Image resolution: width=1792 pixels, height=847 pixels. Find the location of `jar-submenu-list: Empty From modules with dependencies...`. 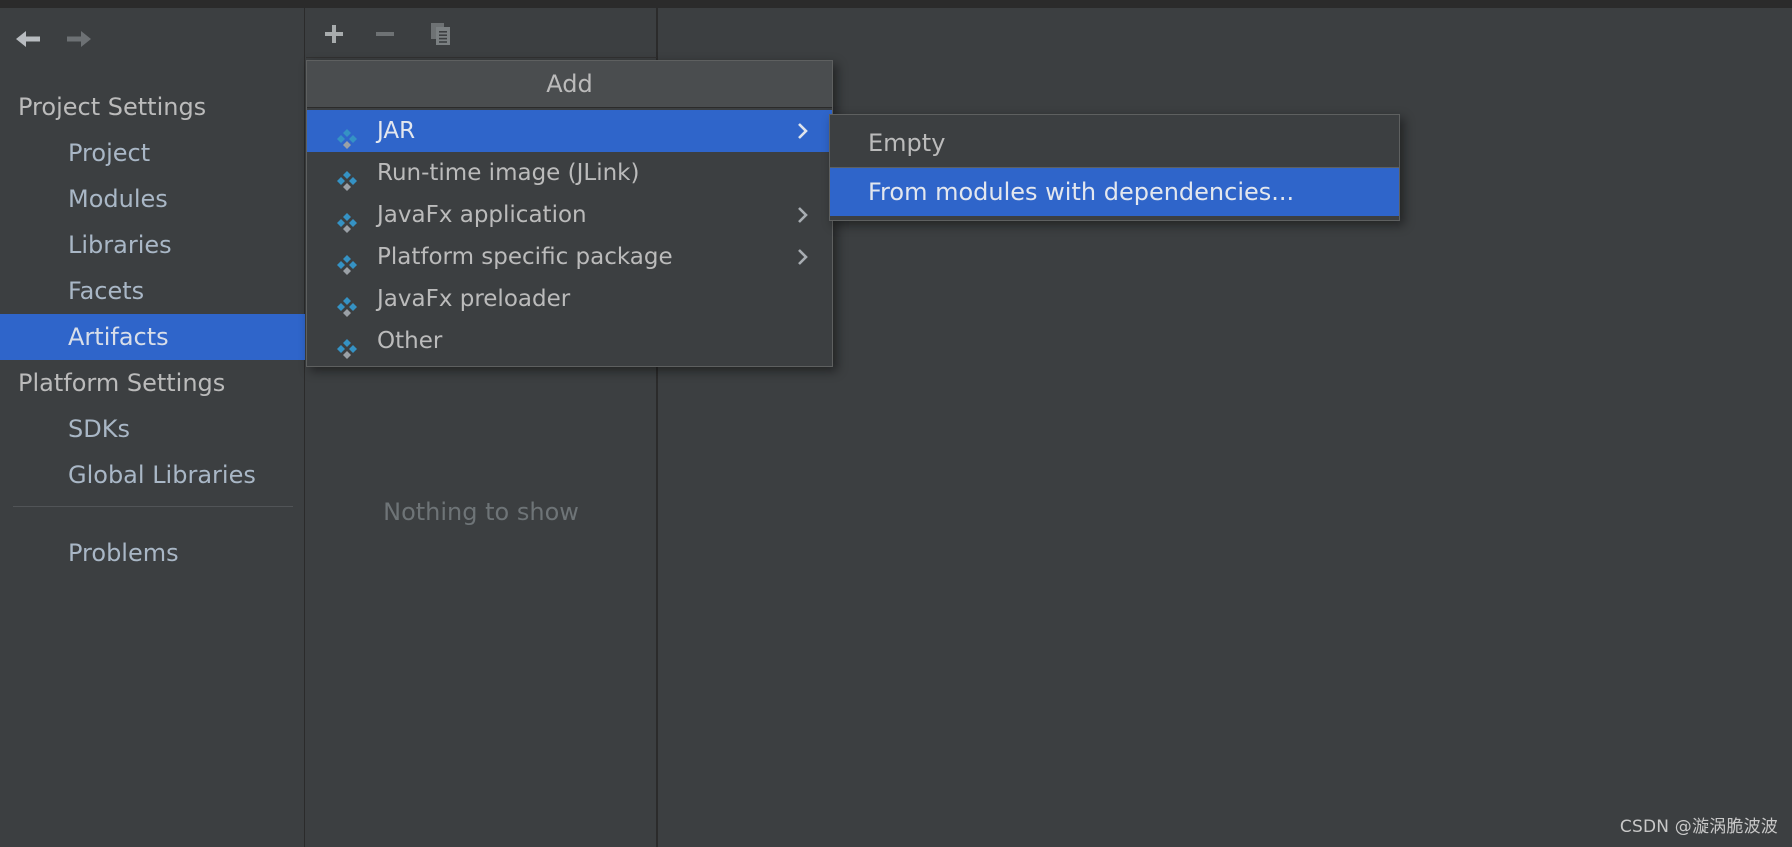

jar-submenu-list: Empty From modules with dependencies... is located at coordinates (1114, 167).